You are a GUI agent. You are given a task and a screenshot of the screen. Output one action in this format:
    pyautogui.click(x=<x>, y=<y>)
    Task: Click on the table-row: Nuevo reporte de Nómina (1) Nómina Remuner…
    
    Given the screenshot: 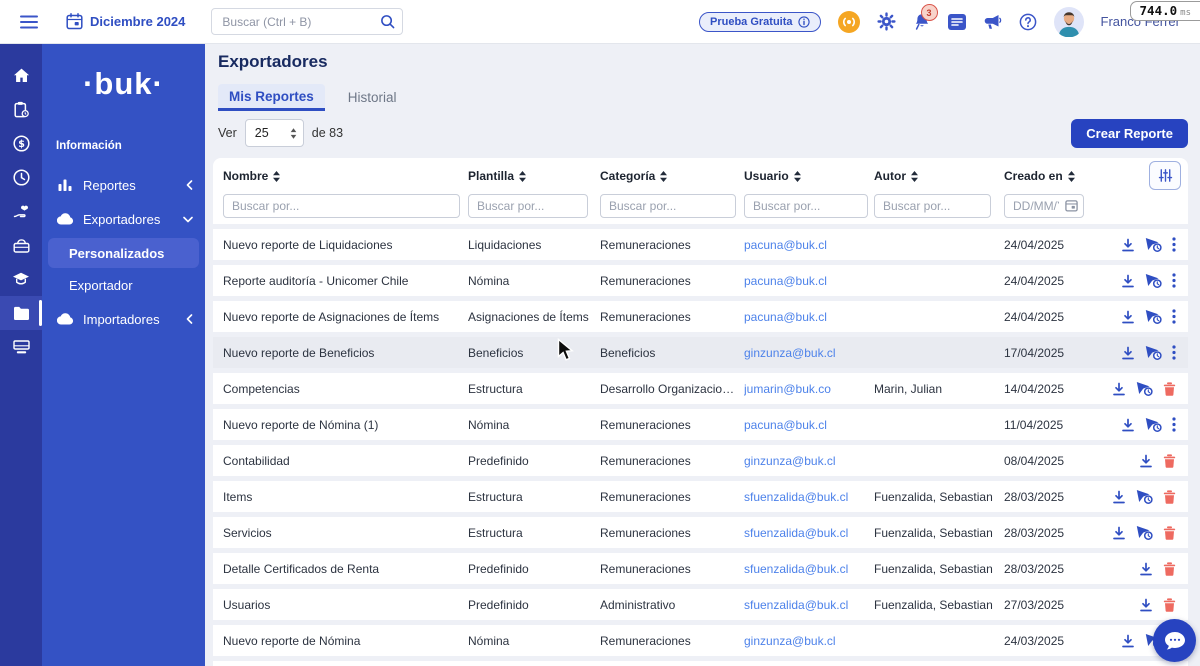 What is the action you would take?
    pyautogui.click(x=700, y=424)
    